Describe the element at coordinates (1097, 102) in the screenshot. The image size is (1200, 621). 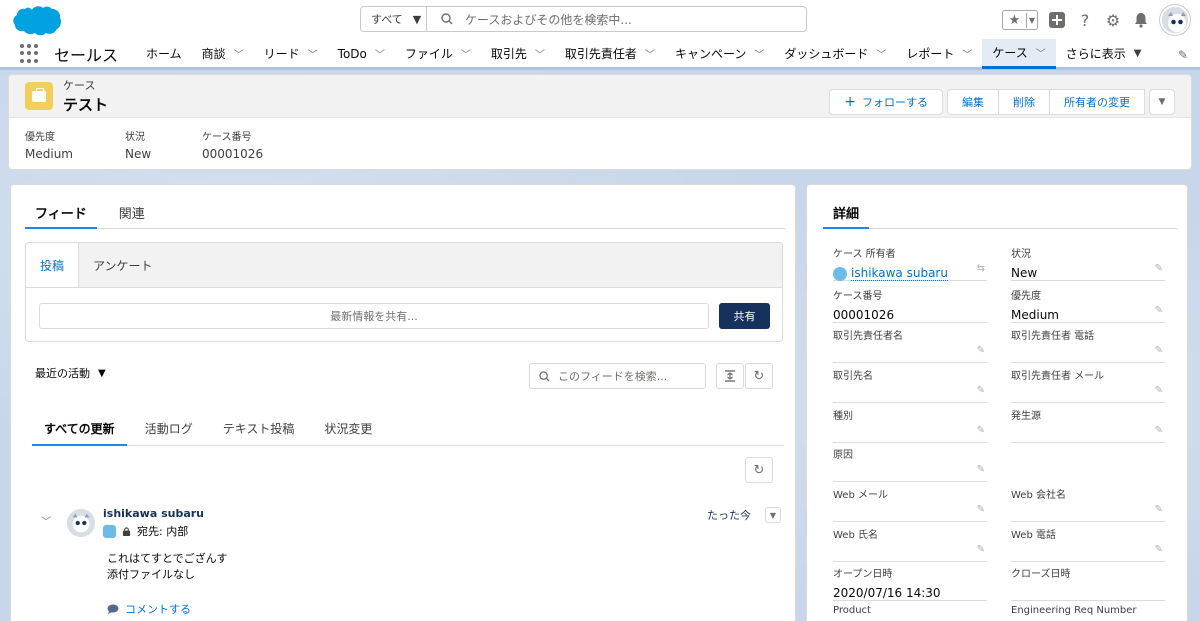
I see `change-owner-button: 所有者の変更` at that location.